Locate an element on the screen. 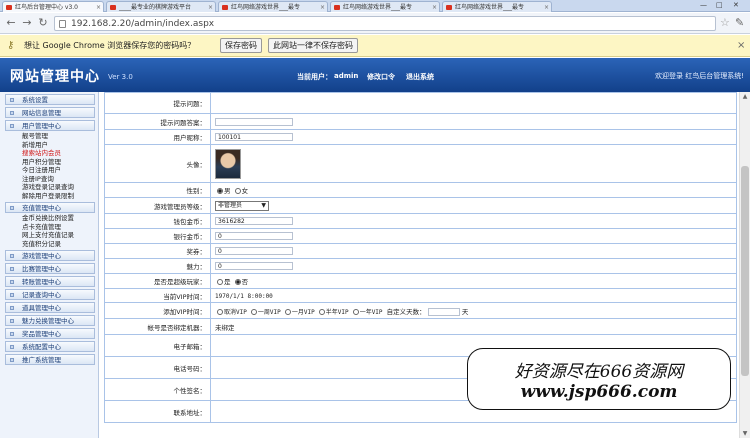 Image resolution: width=750 pixels, height=438 pixels. super-yes-radio is located at coordinates (220, 282).